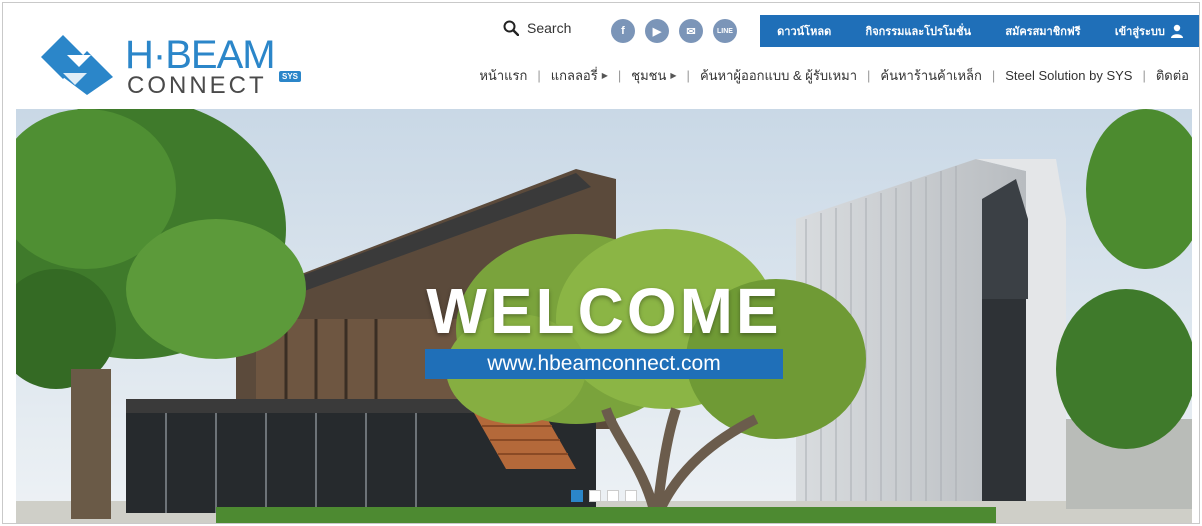 This screenshot has width=1202, height=526. What do you see at coordinates (77, 65) in the screenshot?
I see `logo-mark-icon` at bounding box center [77, 65].